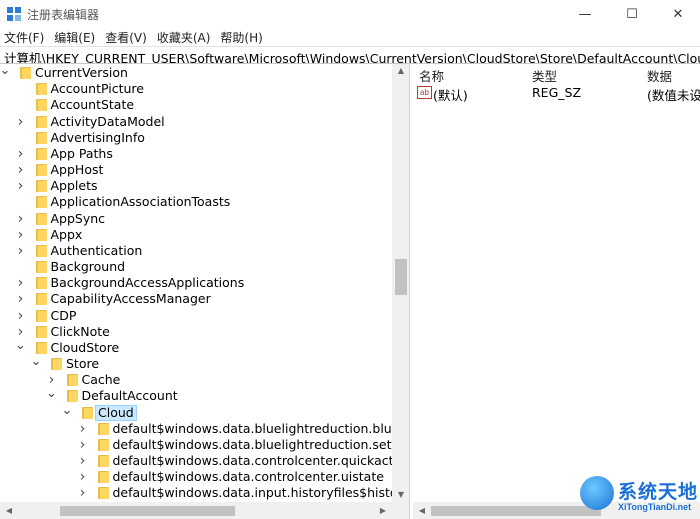 This screenshot has height=519, width=700. What do you see at coordinates (196, 412) in the screenshot?
I see `tree-node: ⌄ Cloud` at bounding box center [196, 412].